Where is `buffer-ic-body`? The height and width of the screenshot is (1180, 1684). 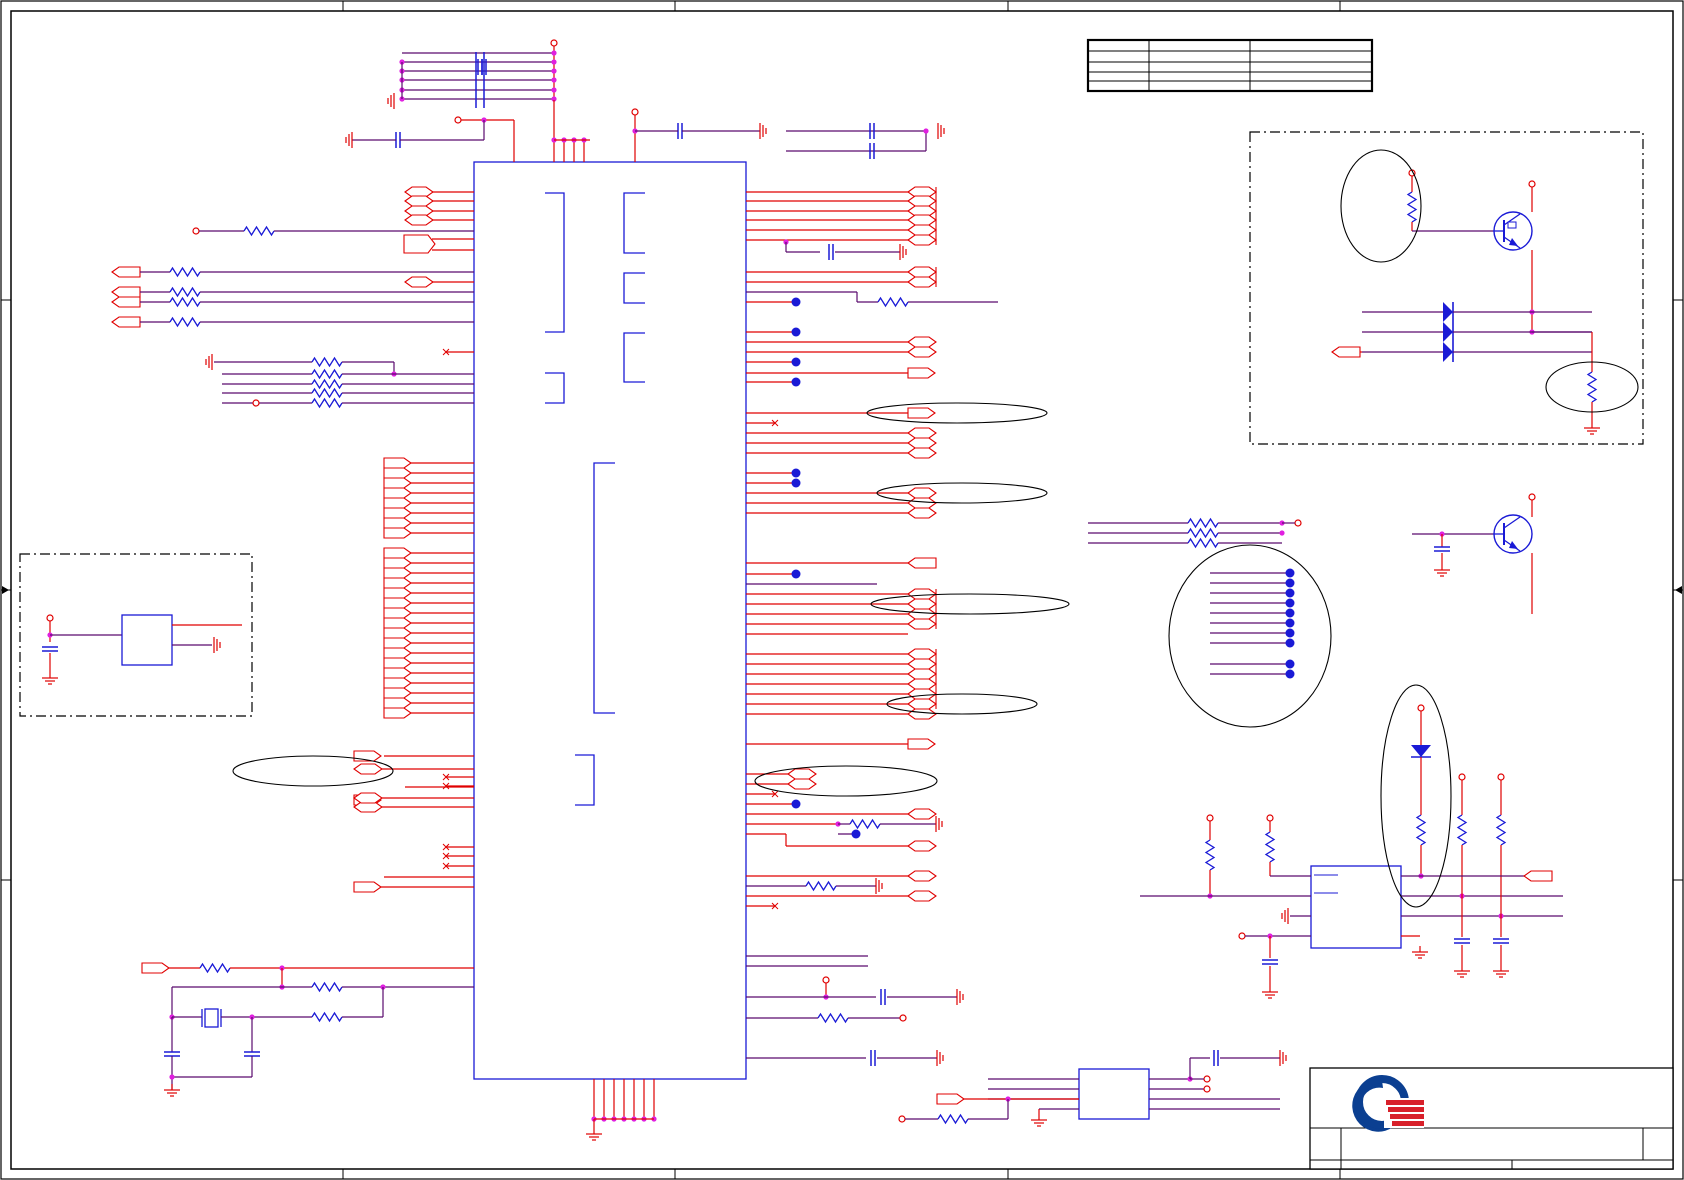 buffer-ic-body is located at coordinates (1114, 1094).